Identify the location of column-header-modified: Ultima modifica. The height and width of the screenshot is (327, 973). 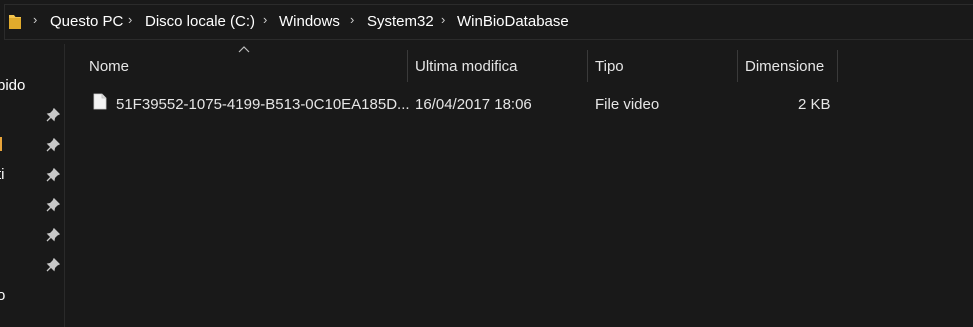
(466, 66).